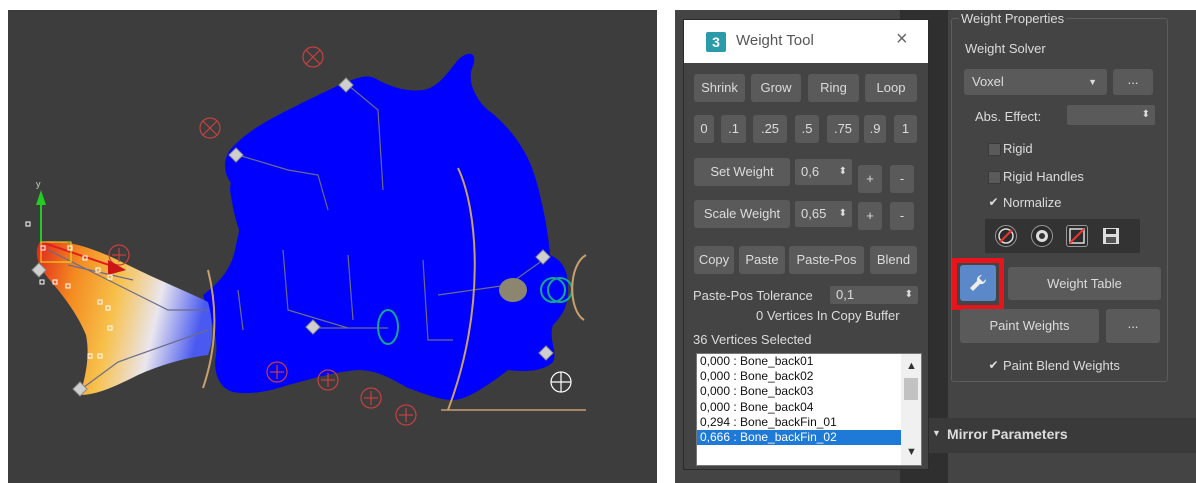 The height and width of the screenshot is (483, 1196). I want to click on paint-blend-checkbox: ✔, so click(993, 365).